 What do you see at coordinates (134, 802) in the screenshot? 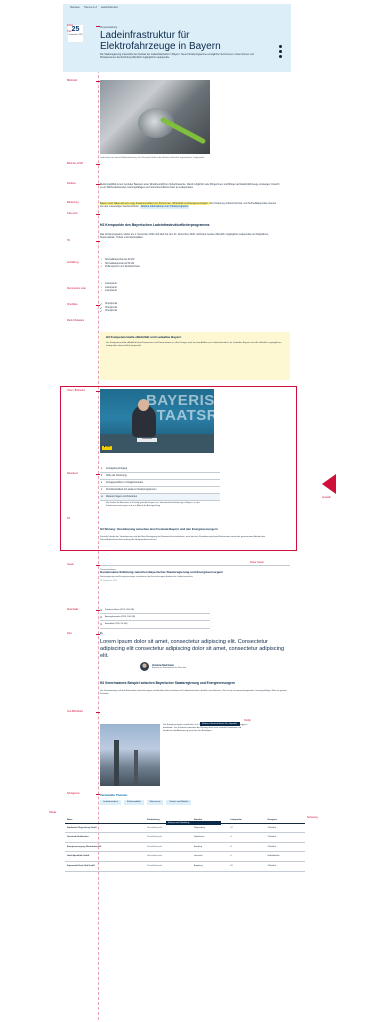
I see `tag: Elektromobilität` at bounding box center [134, 802].